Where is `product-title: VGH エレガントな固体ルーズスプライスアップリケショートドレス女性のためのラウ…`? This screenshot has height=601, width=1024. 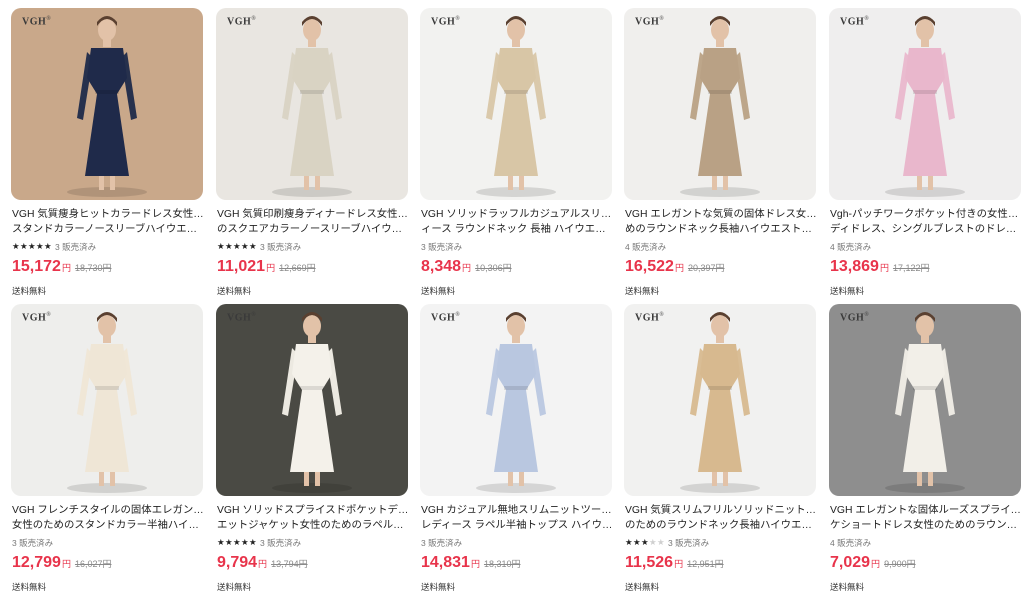 product-title: VGH エレガントな固体ルーズスプライスアップリケショートドレス女性のためのラウ… is located at coordinates (926, 518).